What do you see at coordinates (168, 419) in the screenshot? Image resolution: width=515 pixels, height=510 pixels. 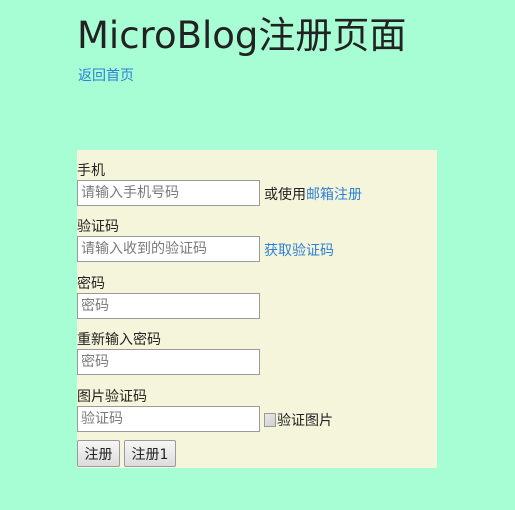 I see `captcha-input` at bounding box center [168, 419].